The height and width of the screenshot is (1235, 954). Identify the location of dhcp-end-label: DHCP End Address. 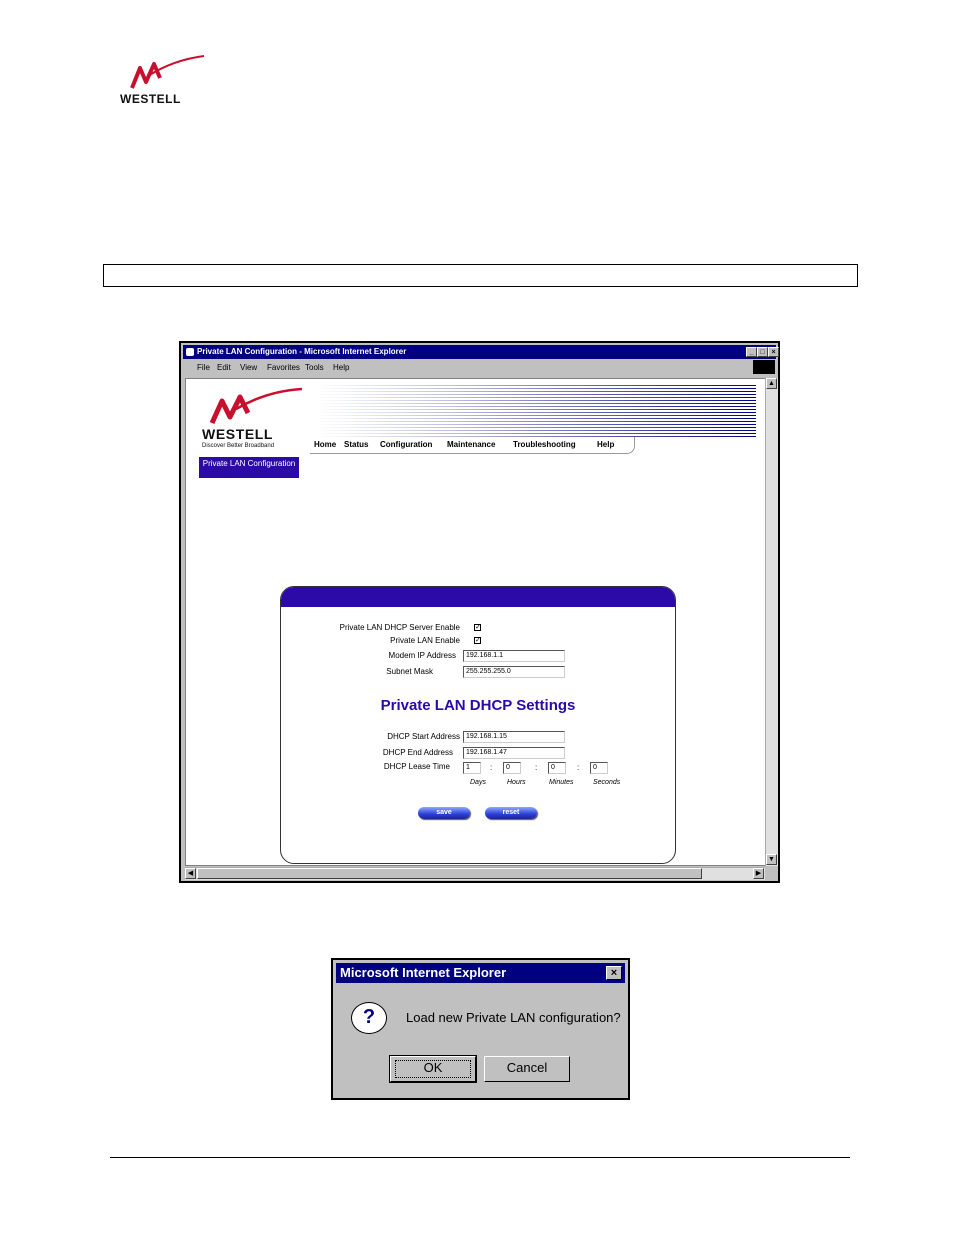
(417, 752).